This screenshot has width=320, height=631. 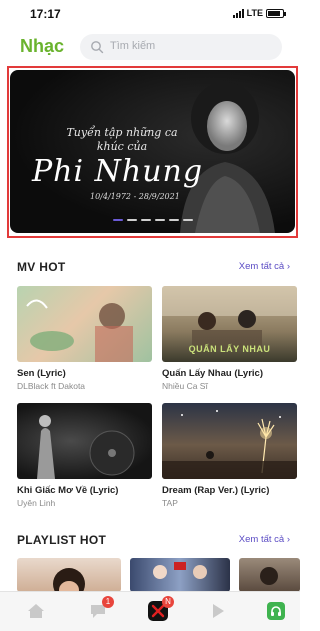 I want to click on search-input: Tìm kiếm, so click(x=181, y=47).